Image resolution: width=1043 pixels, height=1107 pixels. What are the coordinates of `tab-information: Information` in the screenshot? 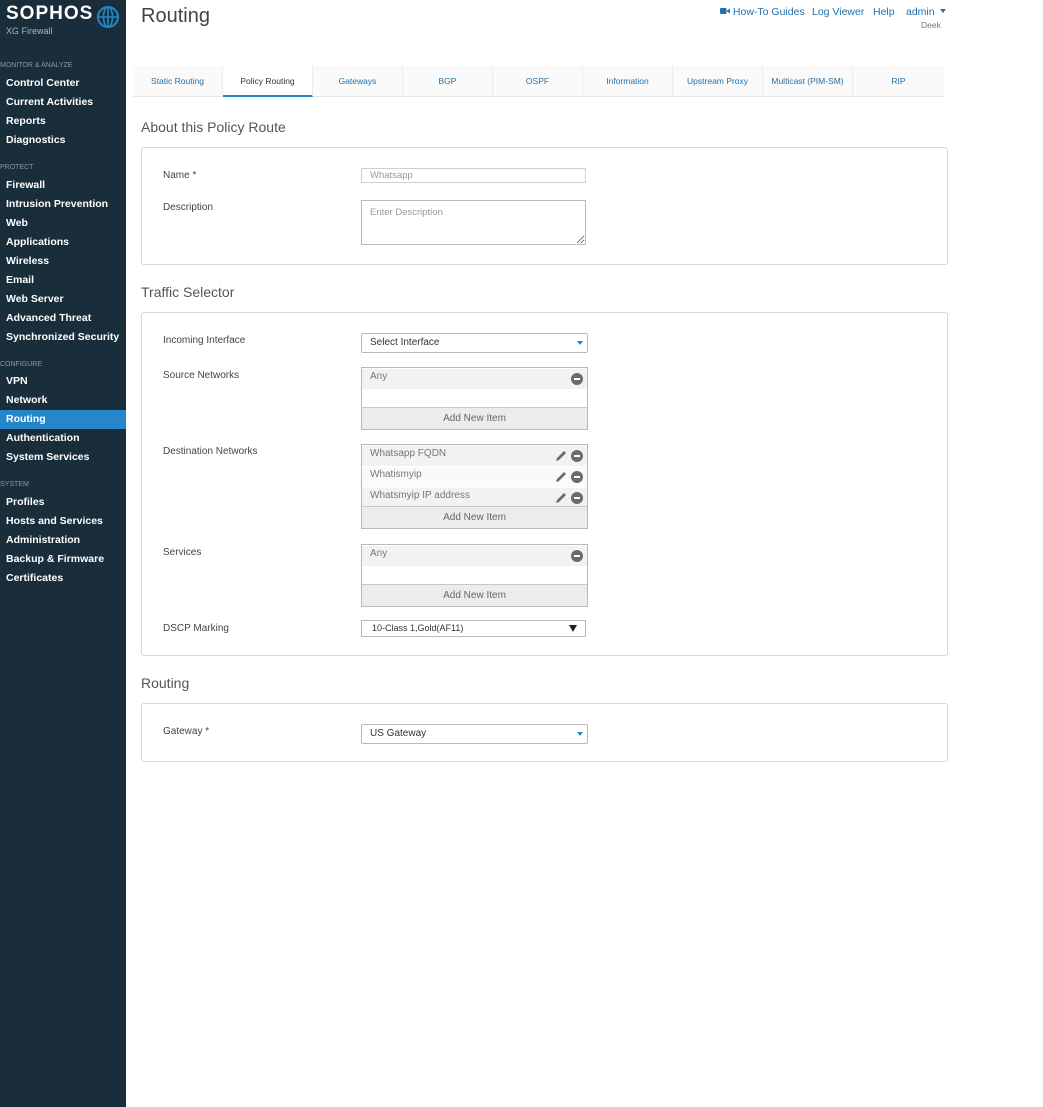 It's located at (628, 81).